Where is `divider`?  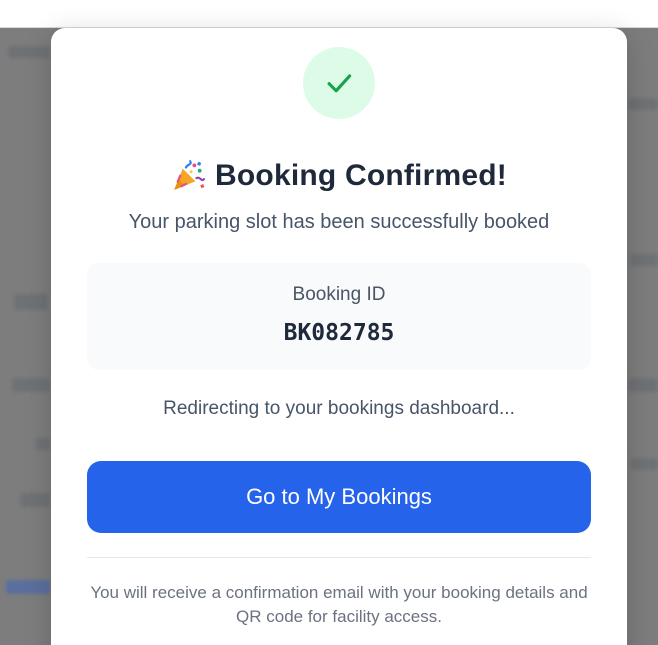 divider is located at coordinates (339, 557).